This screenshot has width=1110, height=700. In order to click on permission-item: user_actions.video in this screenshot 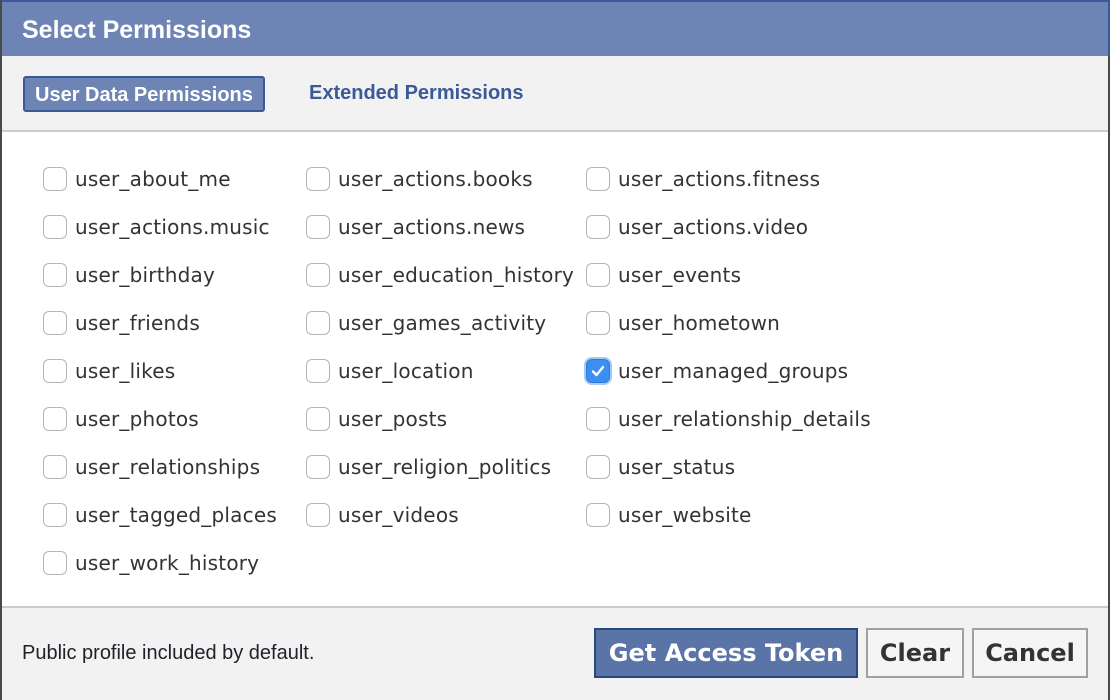, I will do `click(697, 227)`.